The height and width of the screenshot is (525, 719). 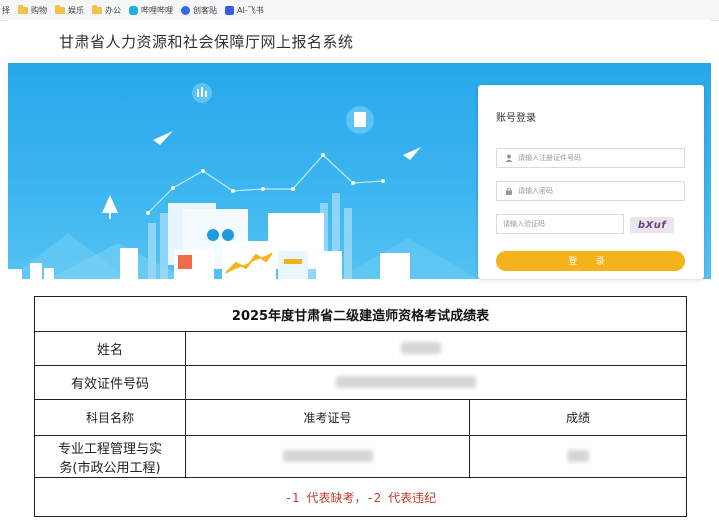 What do you see at coordinates (185, 10) in the screenshot?
I see `chuangketie-icon` at bounding box center [185, 10].